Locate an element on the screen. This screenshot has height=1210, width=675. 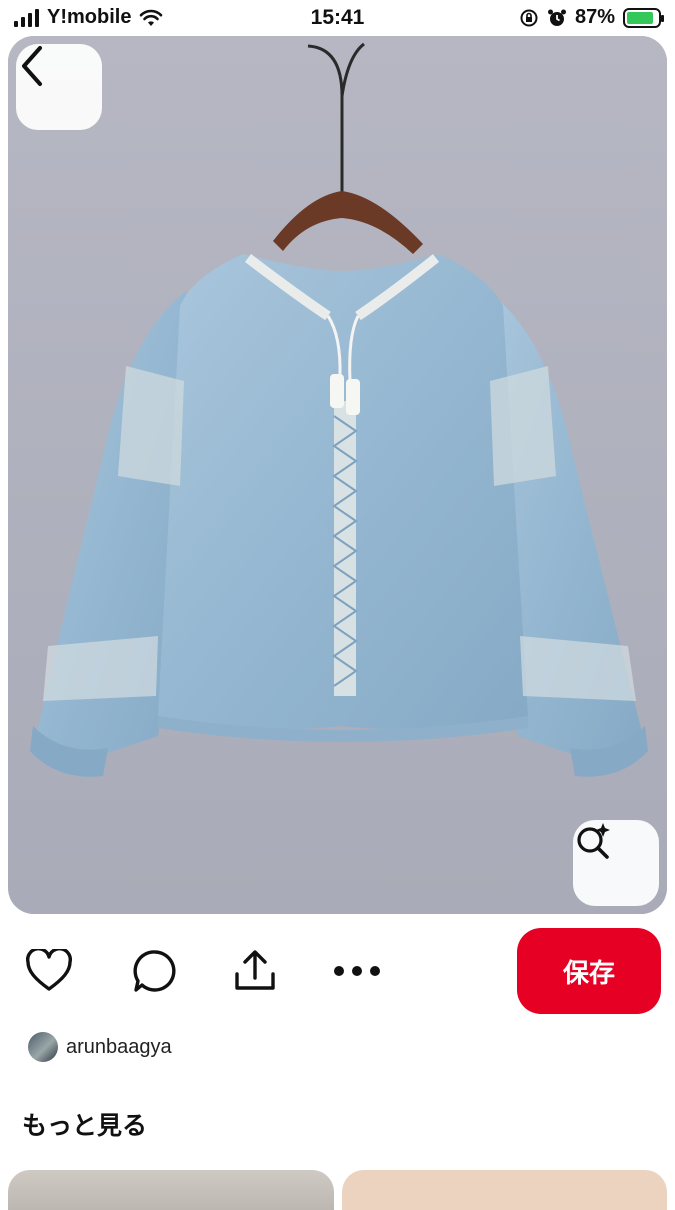
alarm-icon is located at coordinates (556, 17).